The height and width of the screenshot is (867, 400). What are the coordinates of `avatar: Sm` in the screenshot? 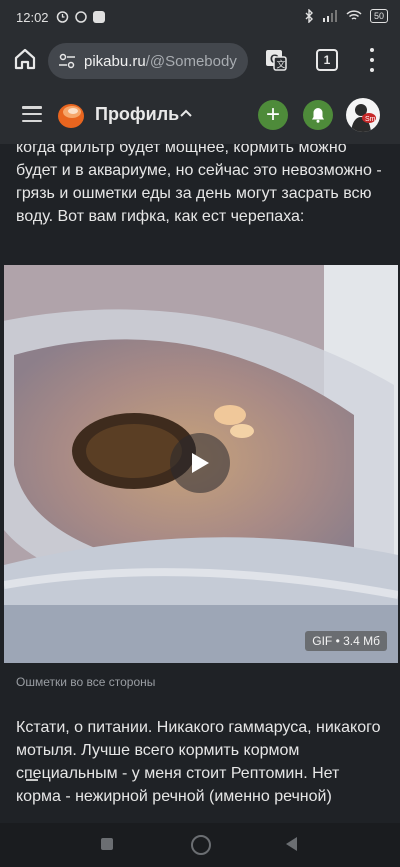 It's located at (363, 115).